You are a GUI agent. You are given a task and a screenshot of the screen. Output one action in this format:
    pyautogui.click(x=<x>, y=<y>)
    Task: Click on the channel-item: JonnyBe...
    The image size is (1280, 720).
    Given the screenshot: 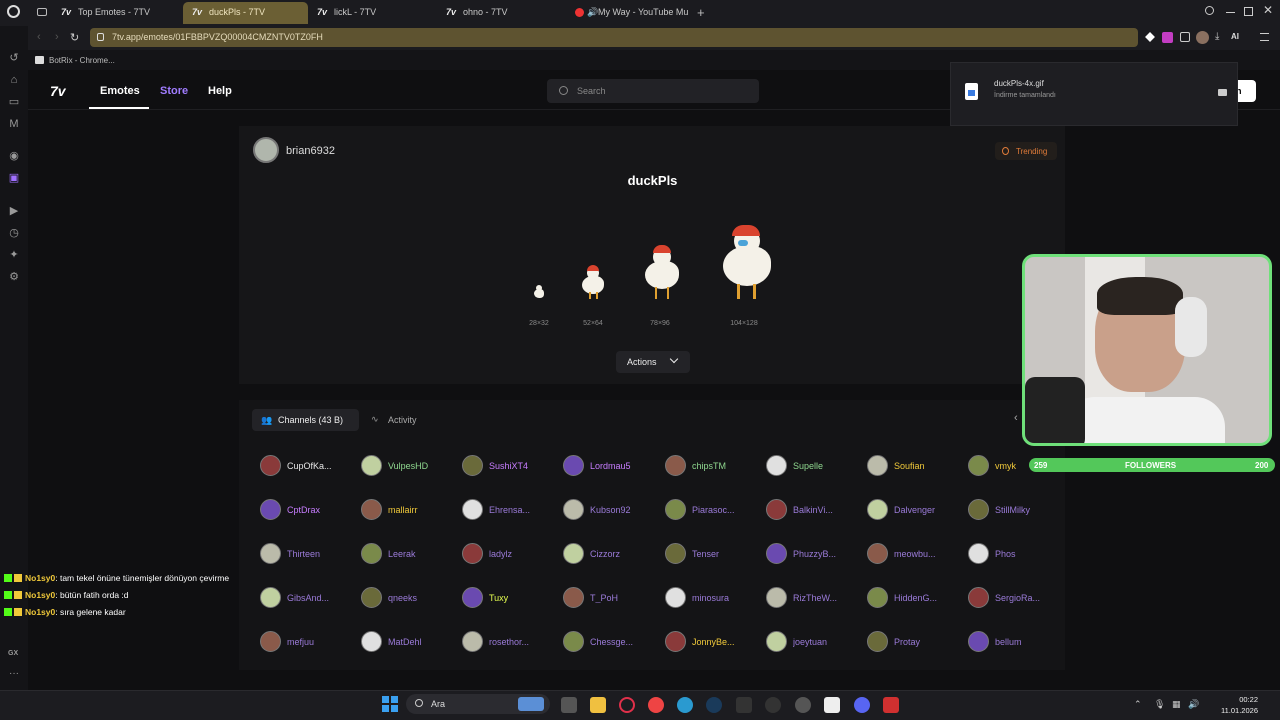 What is the action you would take?
    pyautogui.click(x=714, y=642)
    